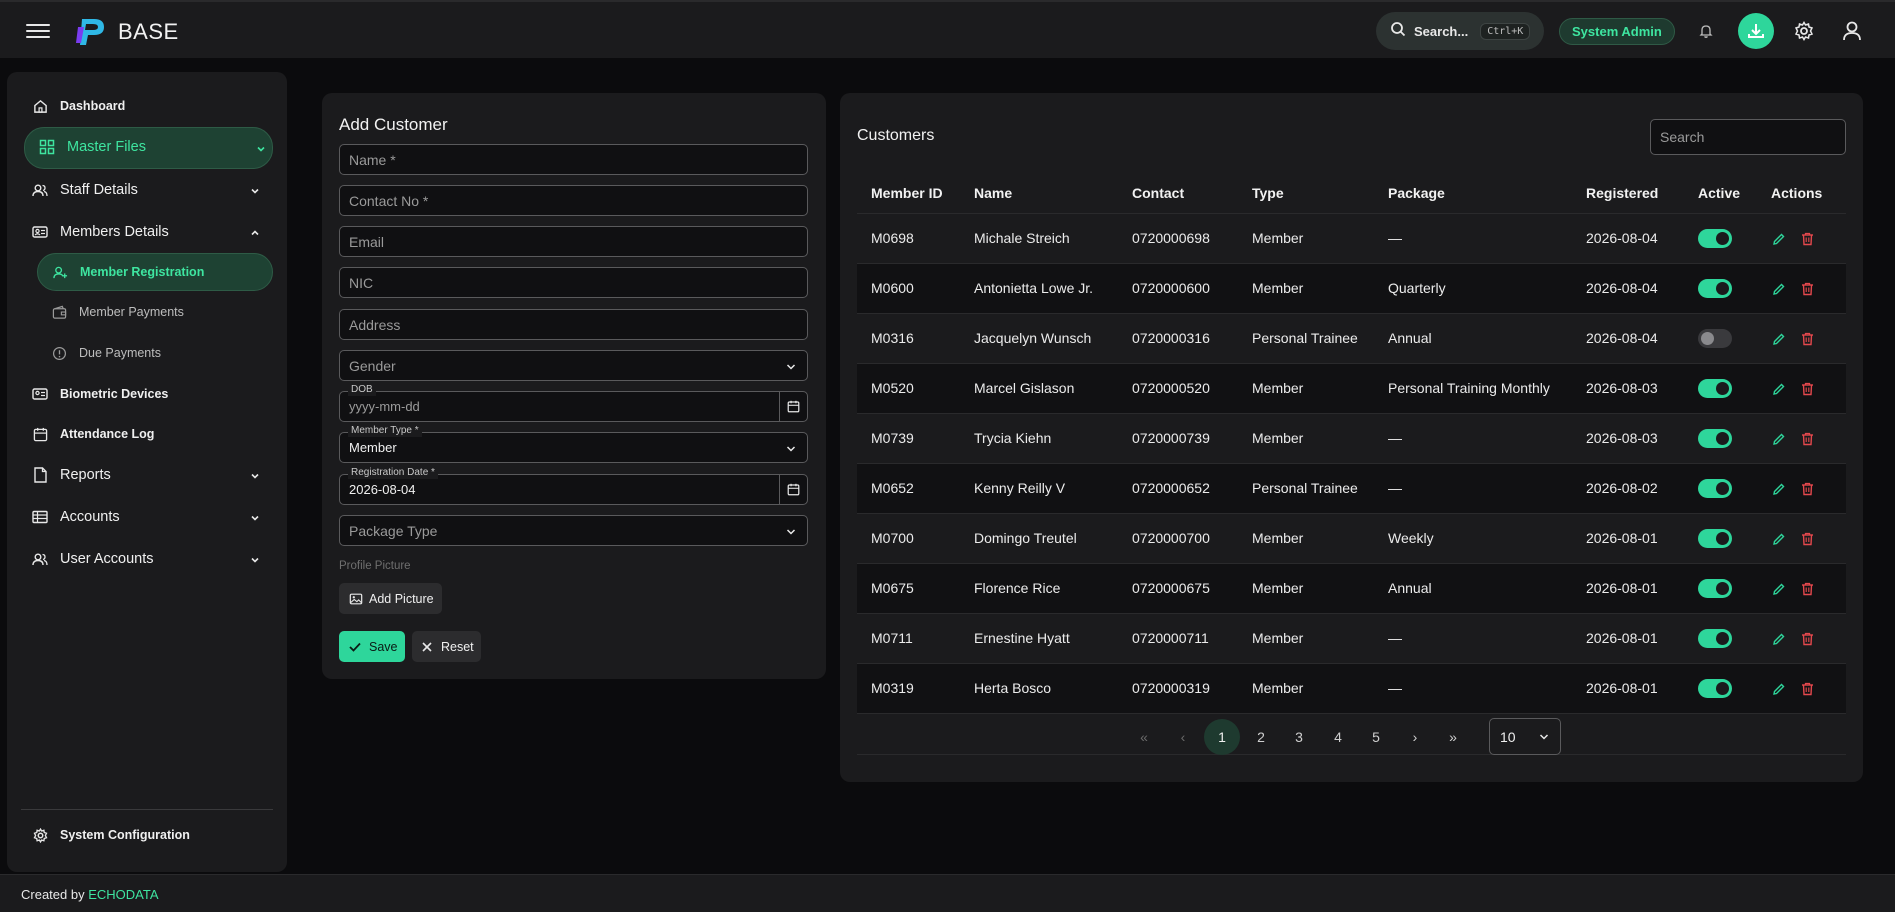 The width and height of the screenshot is (1895, 912). I want to click on cell-actions, so click(1801, 638).